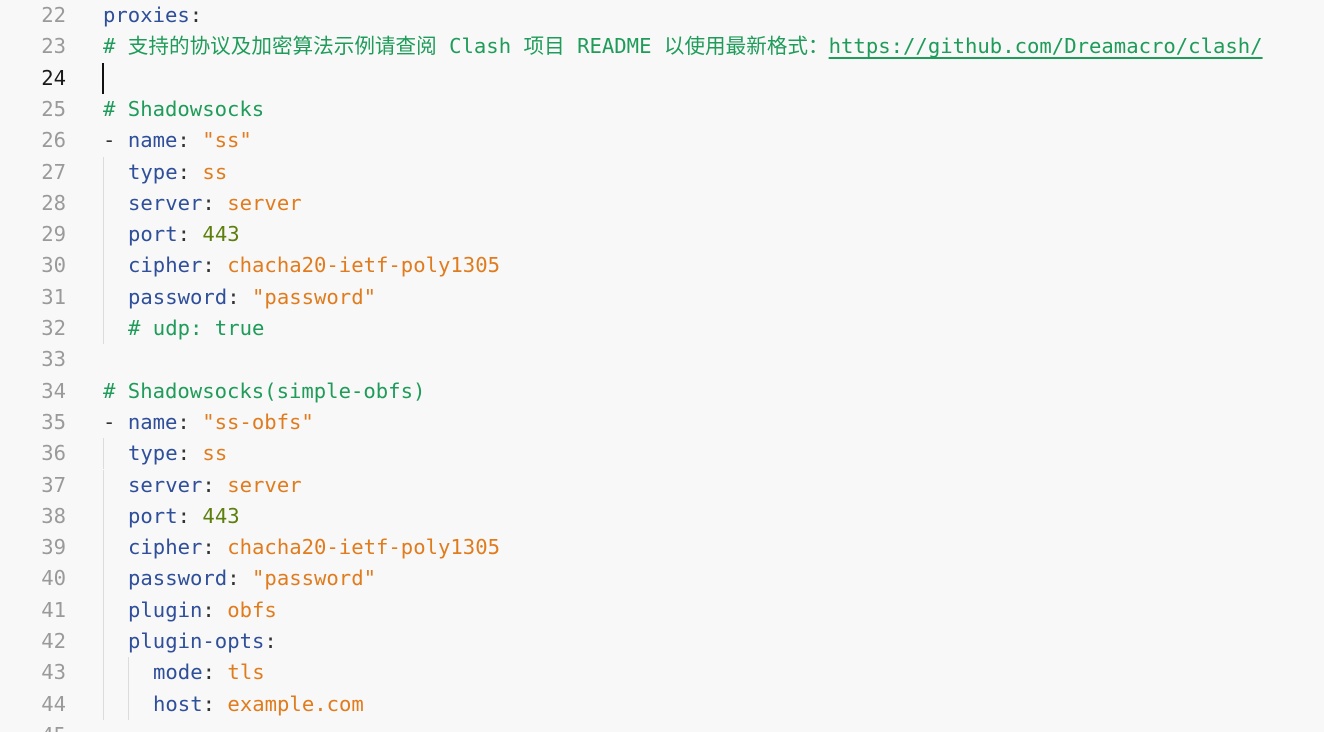  What do you see at coordinates (165, 547) in the screenshot?
I see `yaml-key: cipher` at bounding box center [165, 547].